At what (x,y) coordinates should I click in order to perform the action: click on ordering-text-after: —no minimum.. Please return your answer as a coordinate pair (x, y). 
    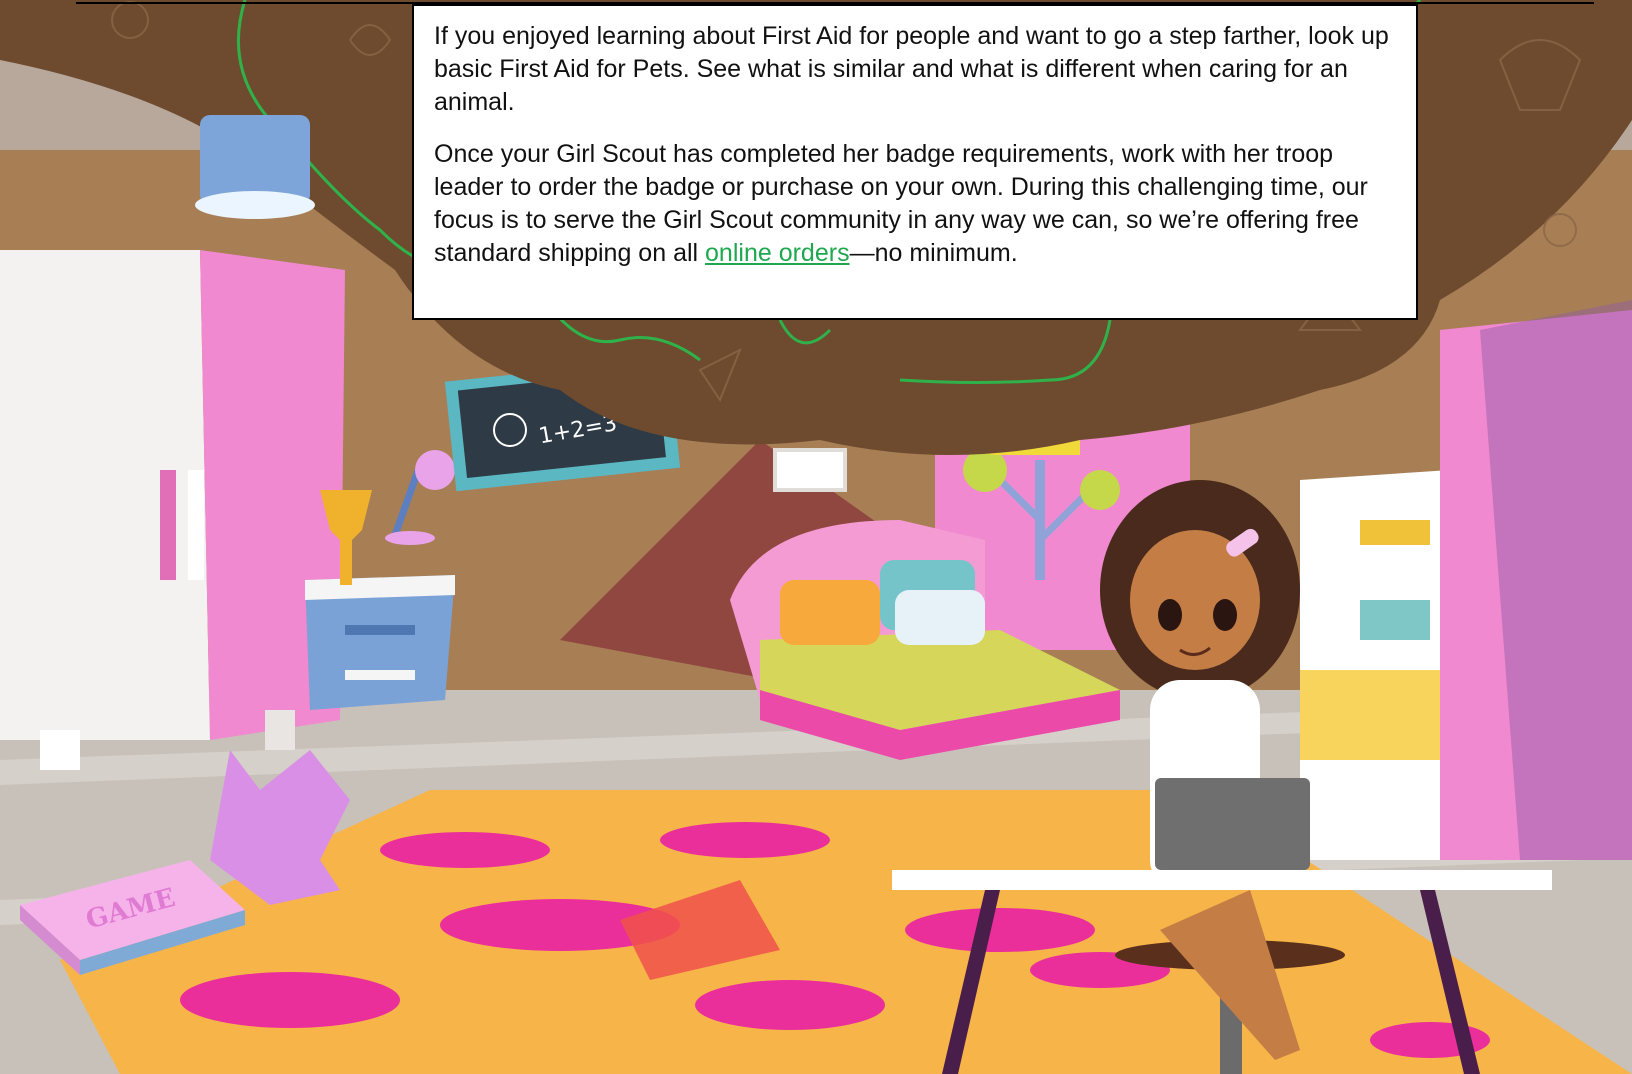
    Looking at the image, I should click on (933, 253).